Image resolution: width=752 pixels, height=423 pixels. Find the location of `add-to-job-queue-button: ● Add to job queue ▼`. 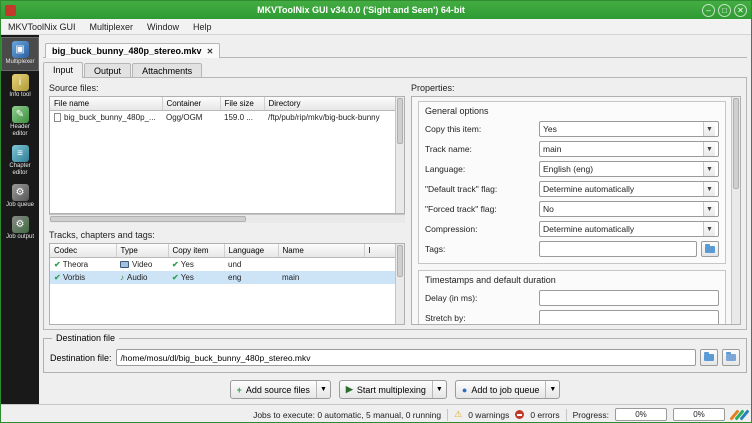

add-to-job-queue-button: ● Add to job queue ▼ is located at coordinates (507, 389).